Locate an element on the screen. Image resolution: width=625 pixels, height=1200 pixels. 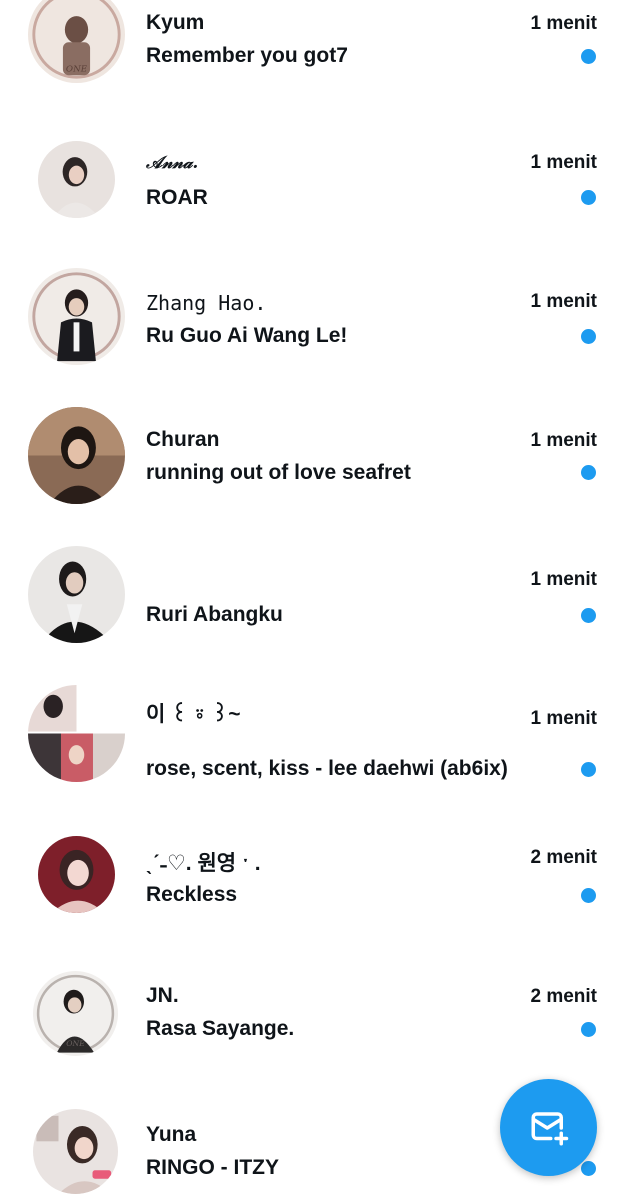
conversation-message: Remember you got7 is located at coordinates (247, 55).